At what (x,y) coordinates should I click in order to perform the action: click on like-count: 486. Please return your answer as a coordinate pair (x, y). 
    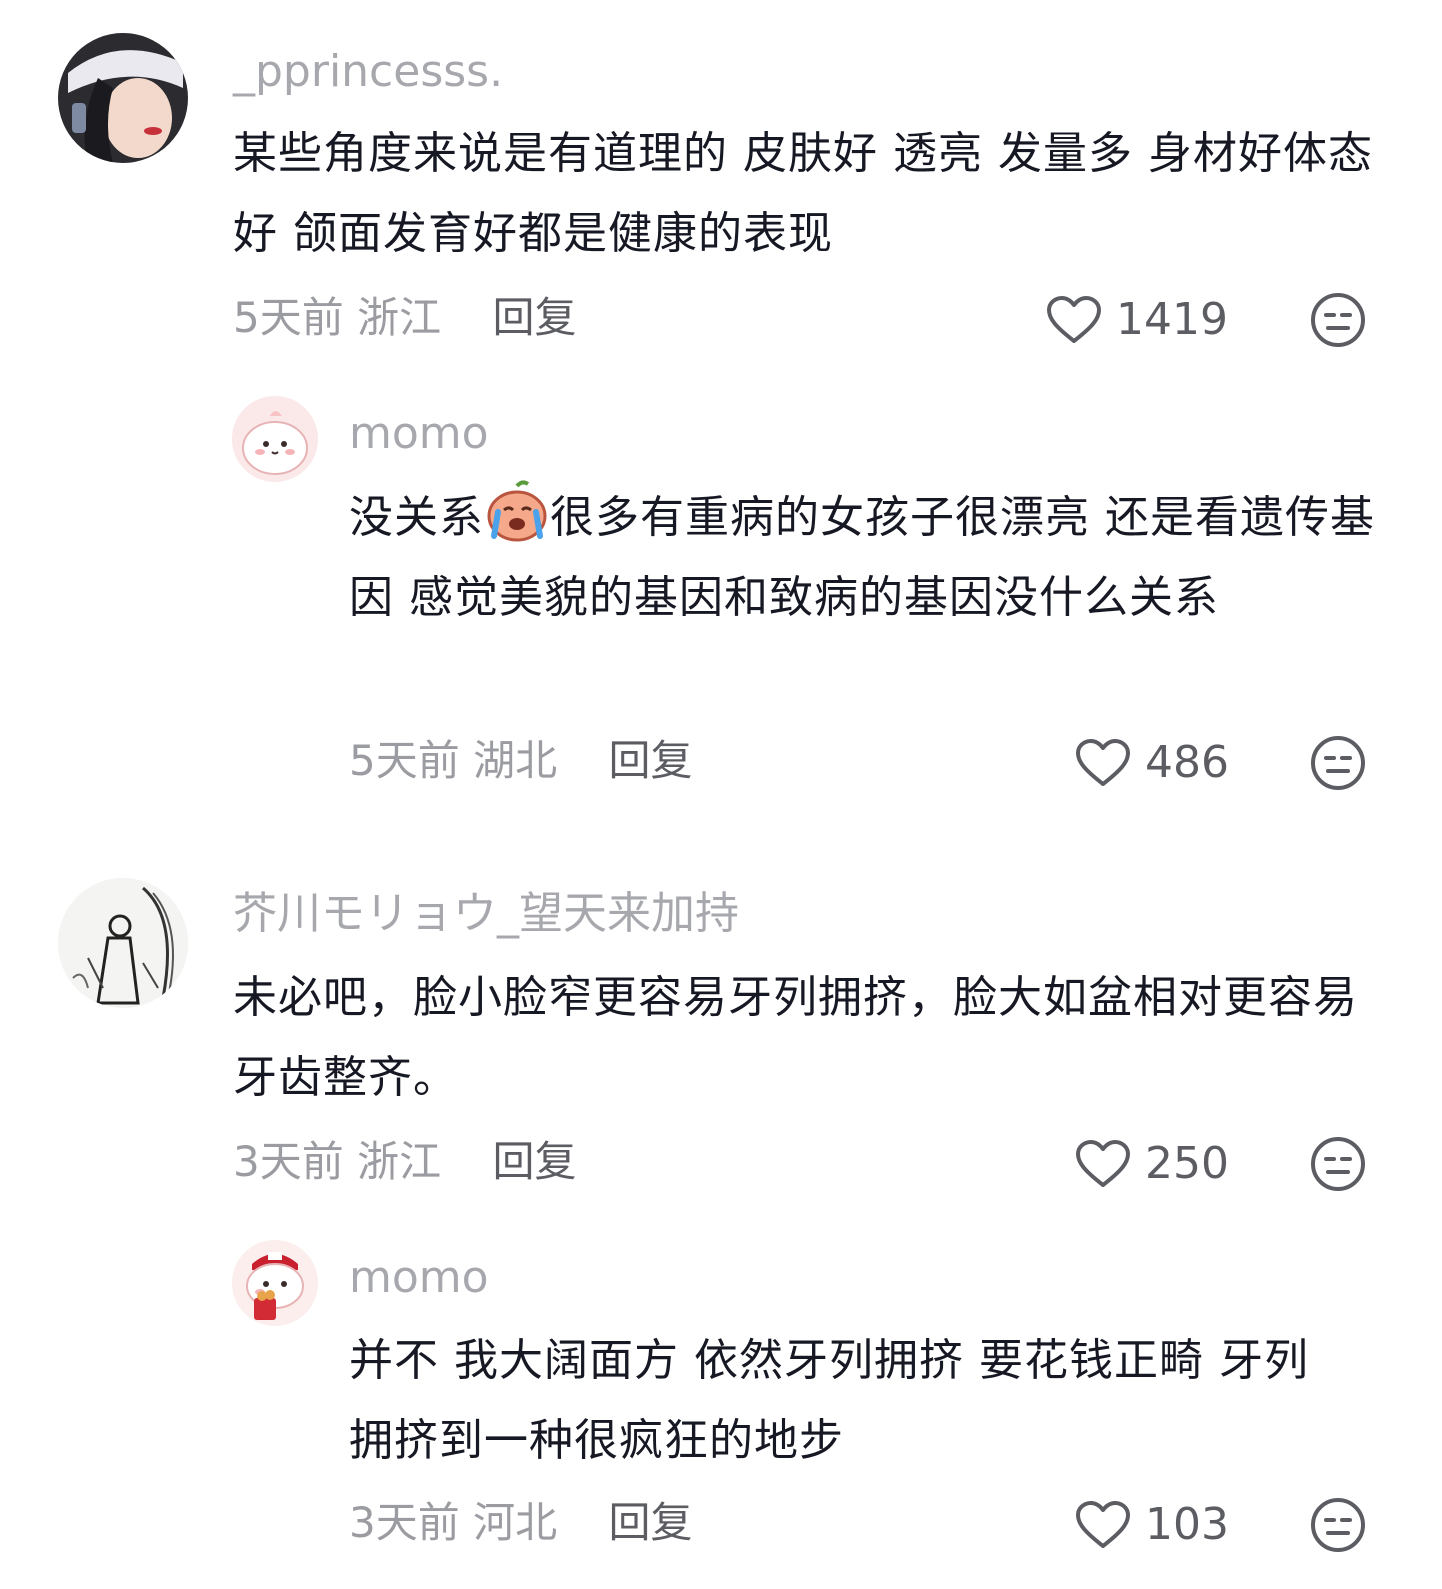
    Looking at the image, I should click on (1187, 762).